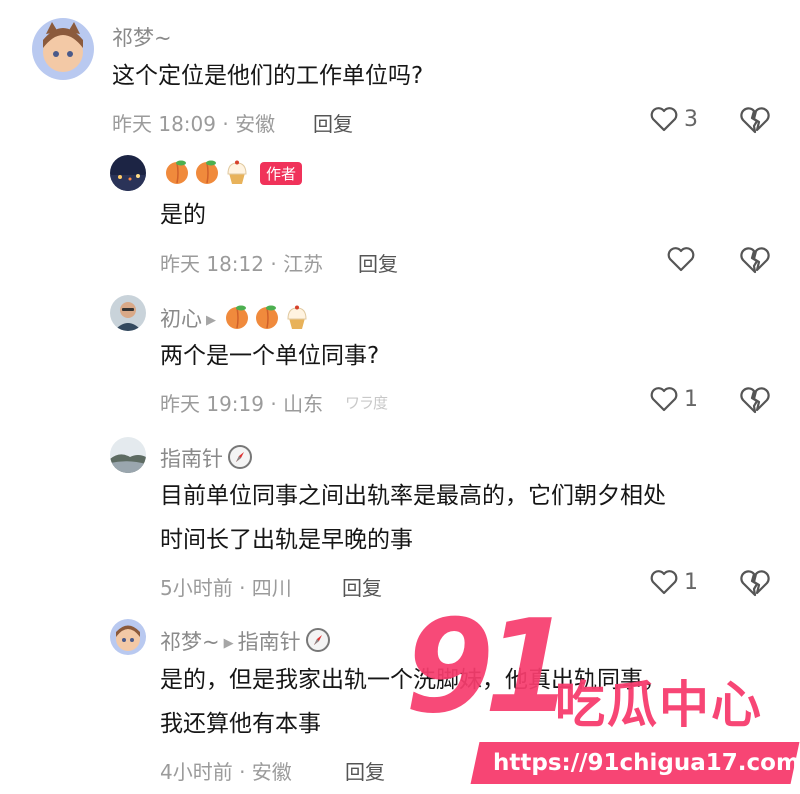 The image size is (800, 794). I want to click on like-button: 3, so click(674, 119).